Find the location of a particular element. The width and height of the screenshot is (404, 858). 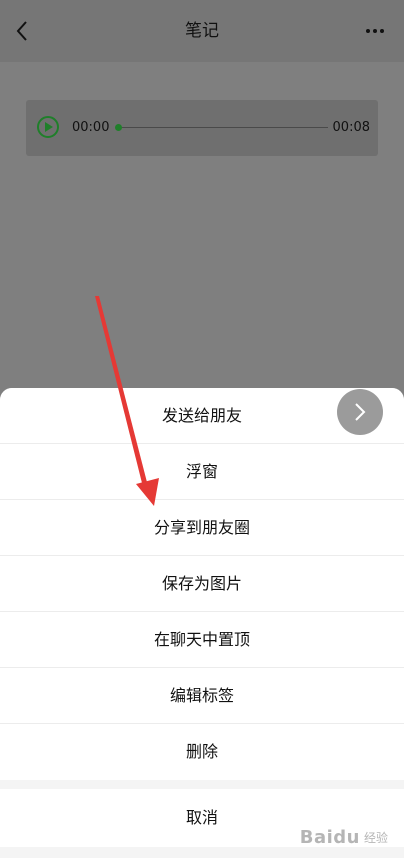

action-share-to-moments: 分享到朋友圈 is located at coordinates (202, 528).